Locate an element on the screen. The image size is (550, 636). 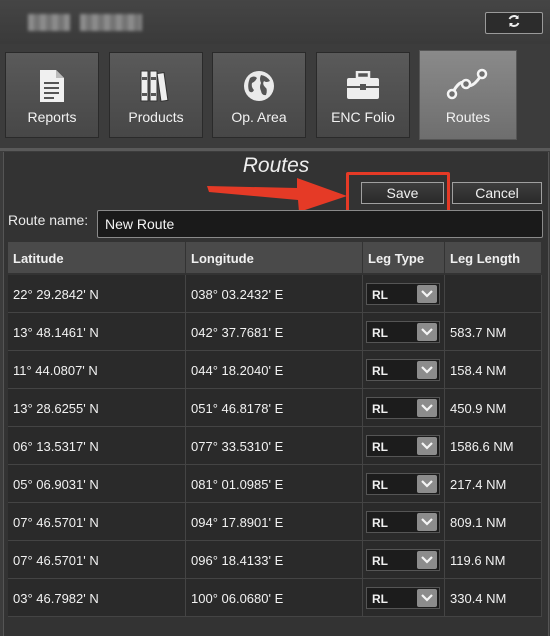
tab-op-area: Op. Area is located at coordinates (259, 95).